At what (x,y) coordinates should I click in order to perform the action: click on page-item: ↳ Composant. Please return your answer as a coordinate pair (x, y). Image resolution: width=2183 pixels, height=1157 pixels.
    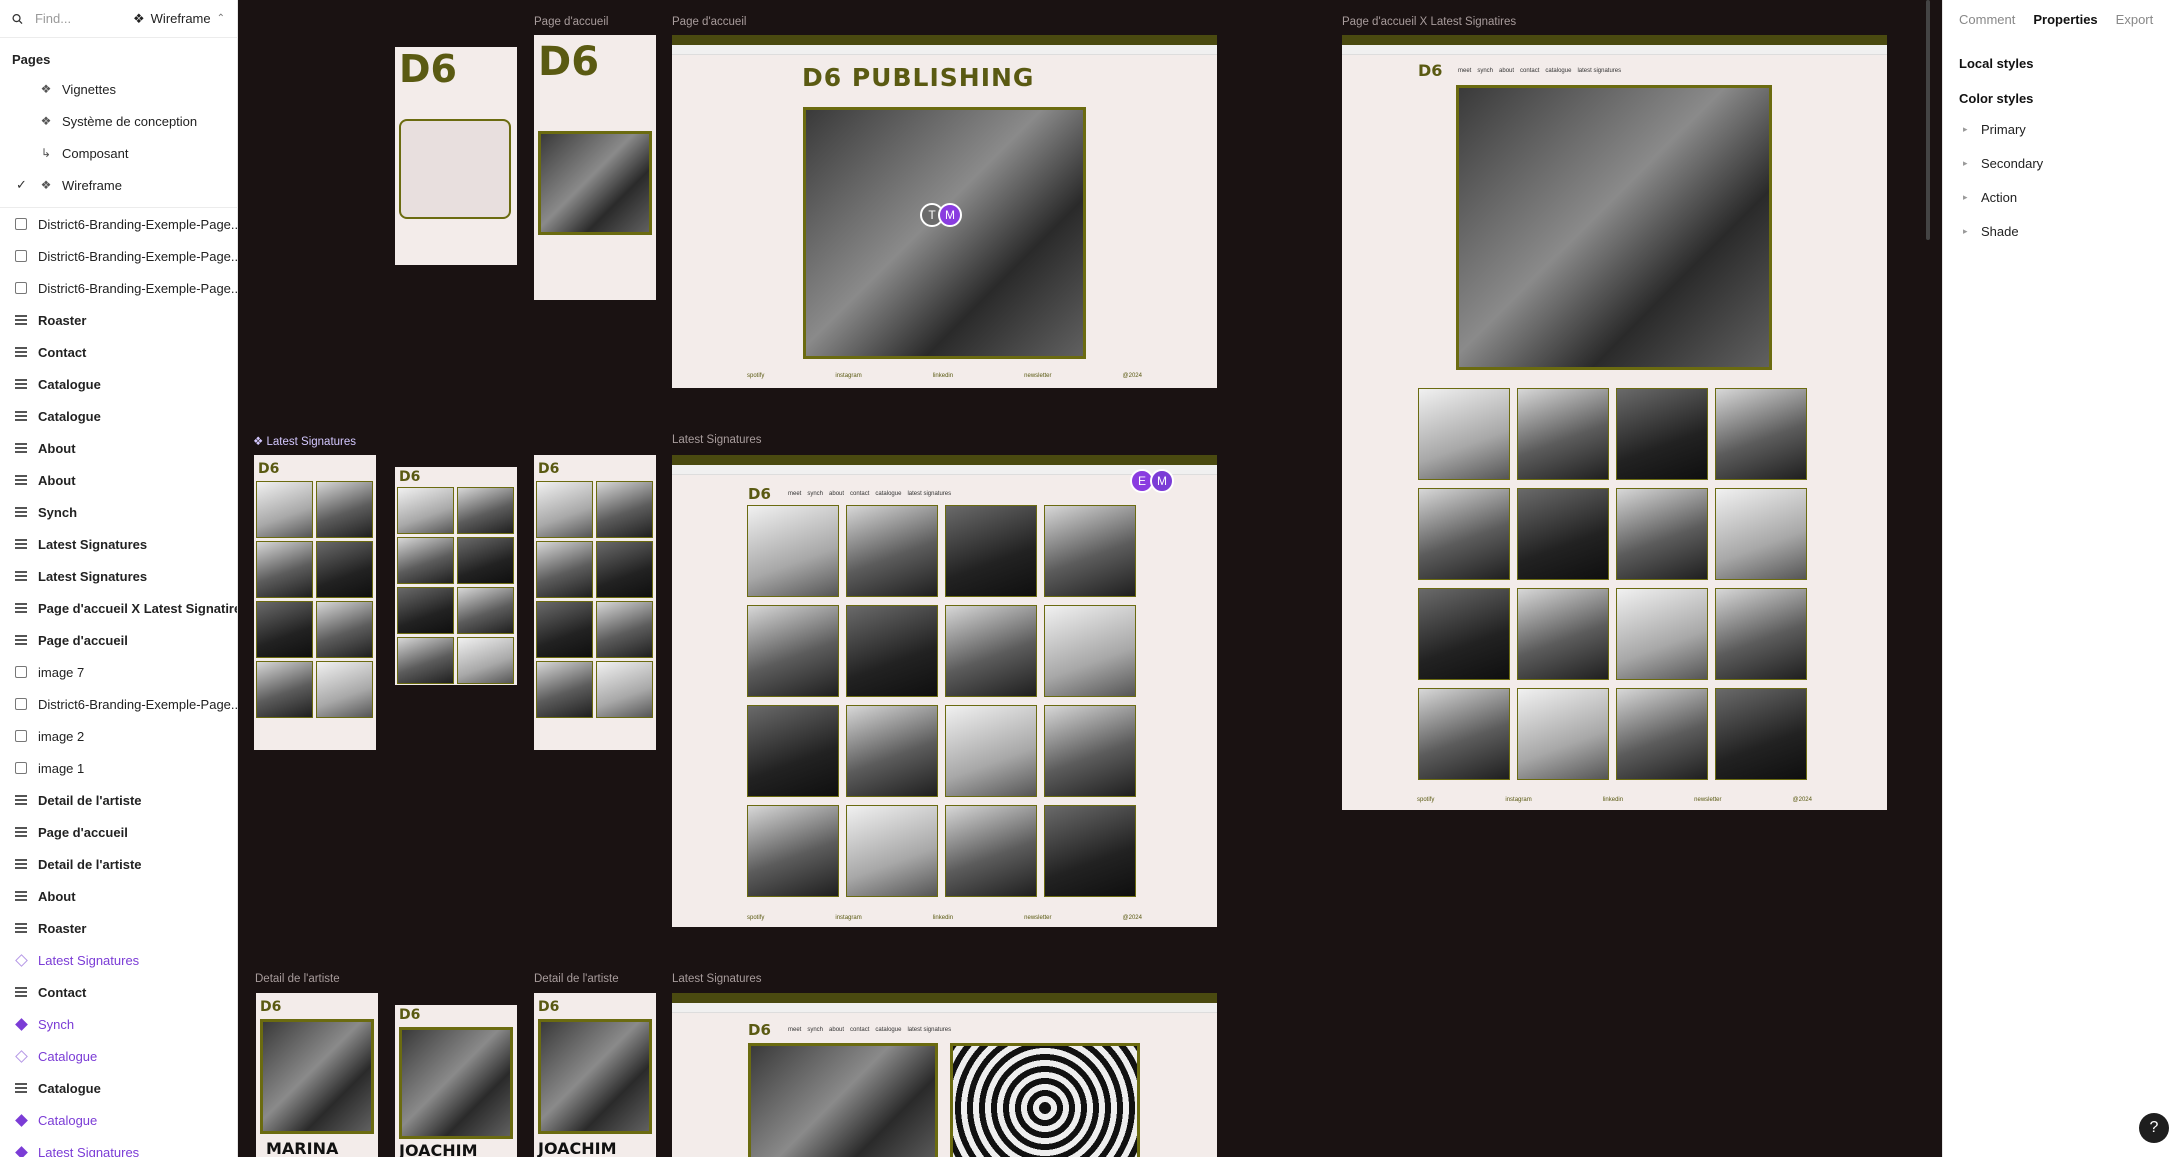
    Looking at the image, I should click on (118, 153).